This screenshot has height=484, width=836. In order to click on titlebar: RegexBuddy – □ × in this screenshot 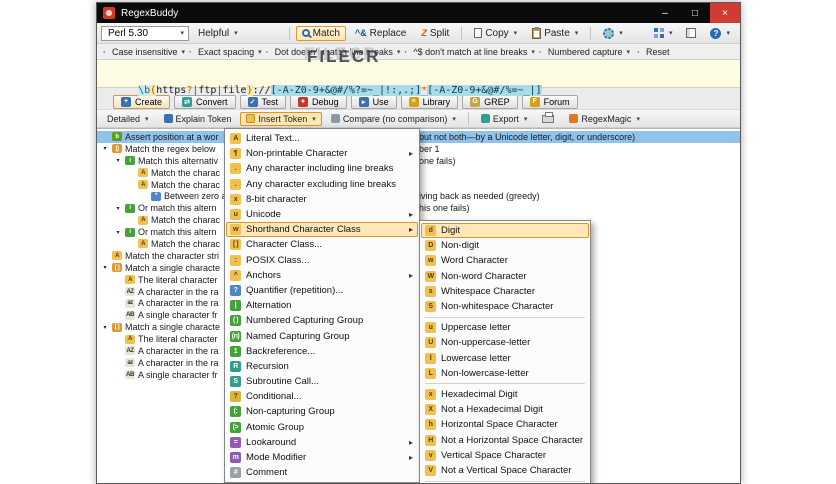, I will do `click(418, 13)`.